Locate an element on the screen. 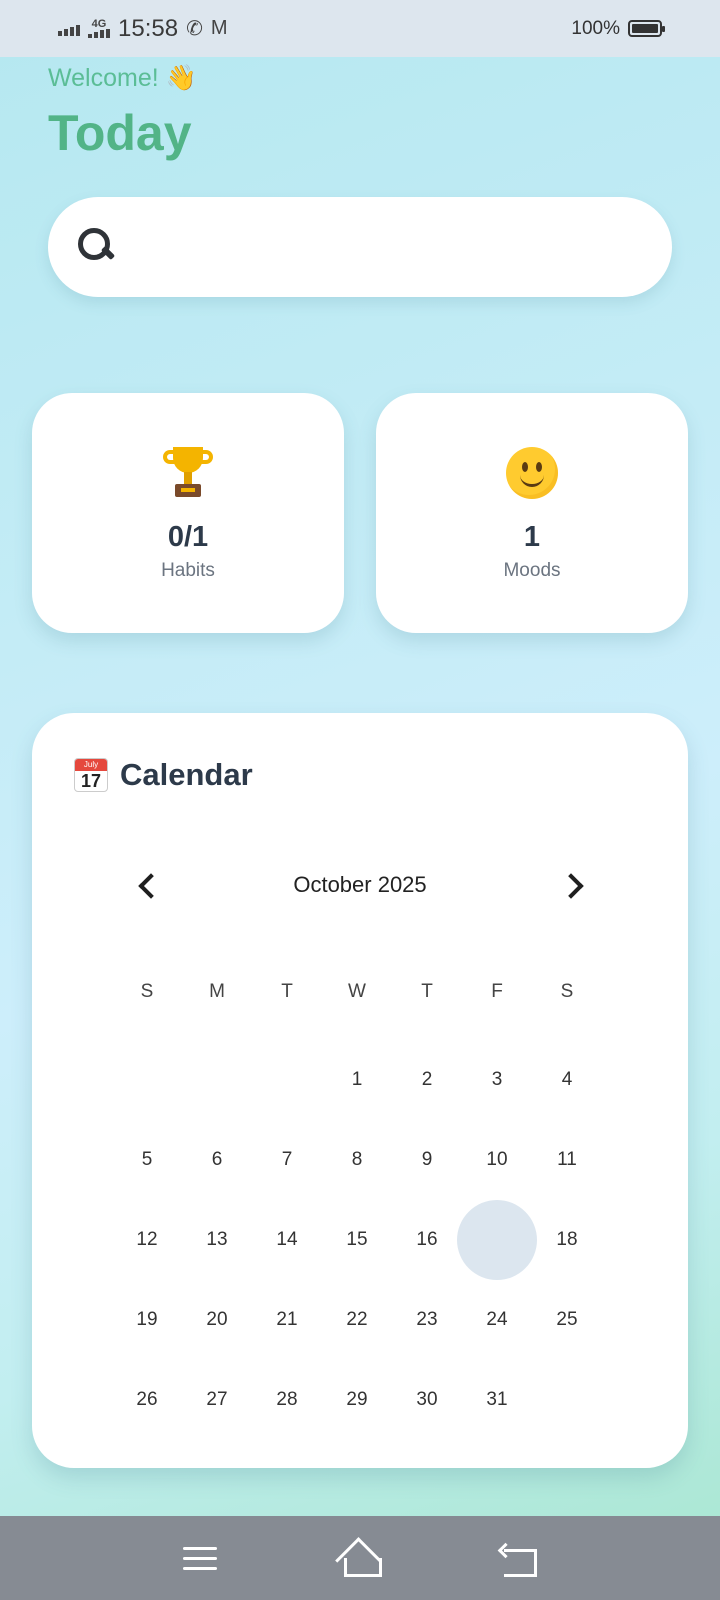 The height and width of the screenshot is (1600, 720). day-number: 29 is located at coordinates (357, 1399).